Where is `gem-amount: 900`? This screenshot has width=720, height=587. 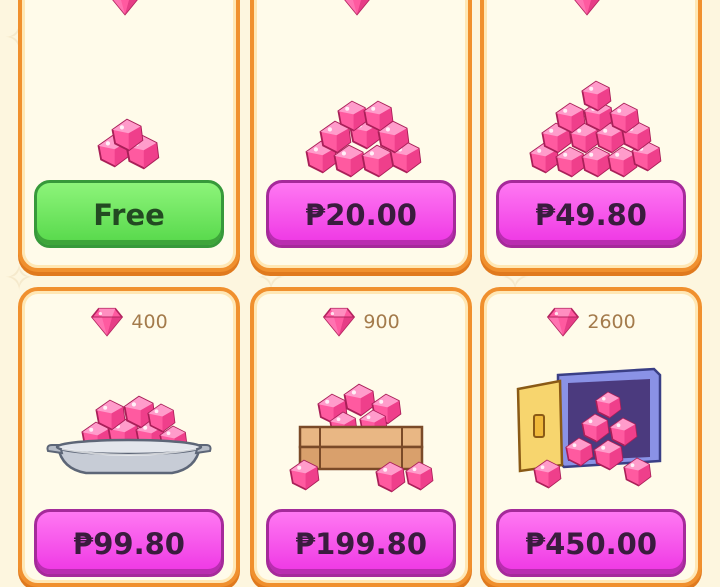 gem-amount: 900 is located at coordinates (381, 322).